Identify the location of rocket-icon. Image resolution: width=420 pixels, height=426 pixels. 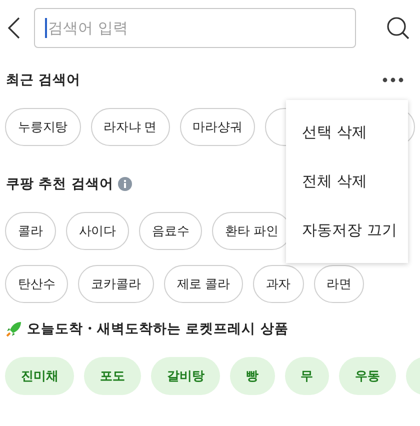
(14, 329).